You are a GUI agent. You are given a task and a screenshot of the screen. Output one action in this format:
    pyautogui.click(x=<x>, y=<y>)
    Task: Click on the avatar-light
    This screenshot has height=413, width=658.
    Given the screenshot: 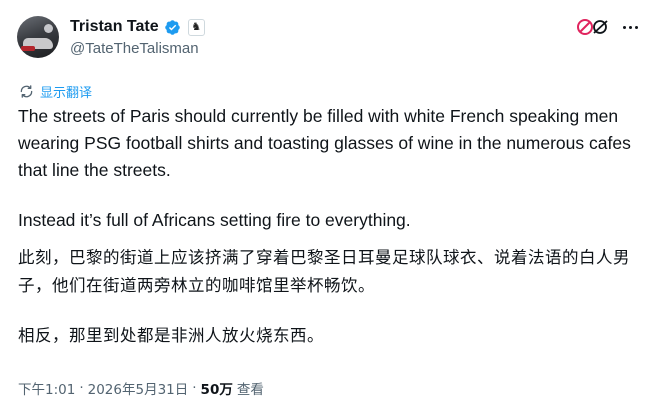 What is the action you would take?
    pyautogui.click(x=48, y=28)
    